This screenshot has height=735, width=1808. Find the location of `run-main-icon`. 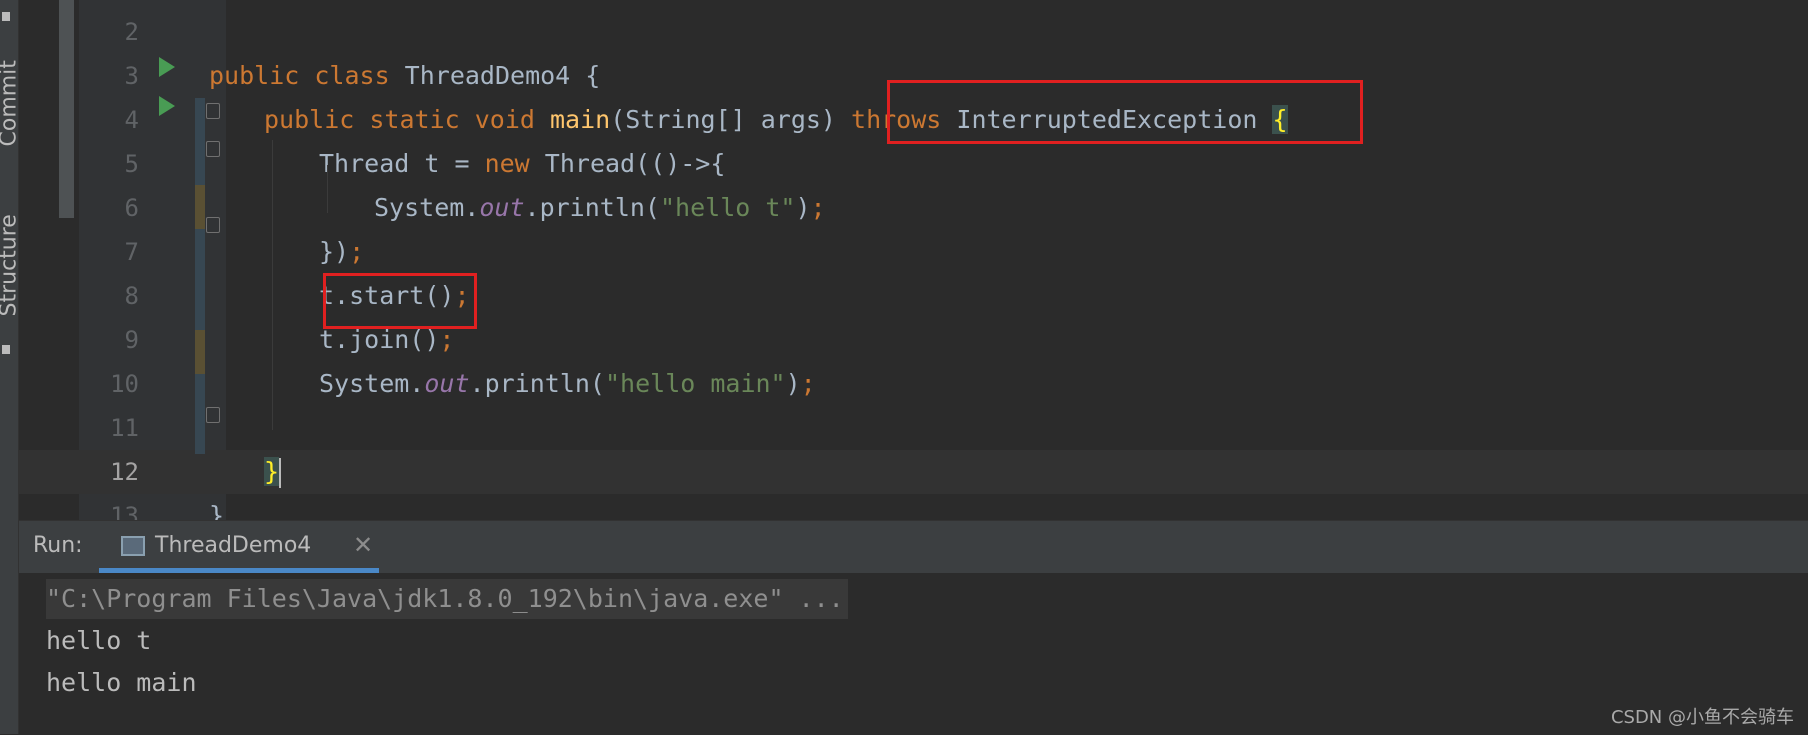

run-main-icon is located at coordinates (167, 106).